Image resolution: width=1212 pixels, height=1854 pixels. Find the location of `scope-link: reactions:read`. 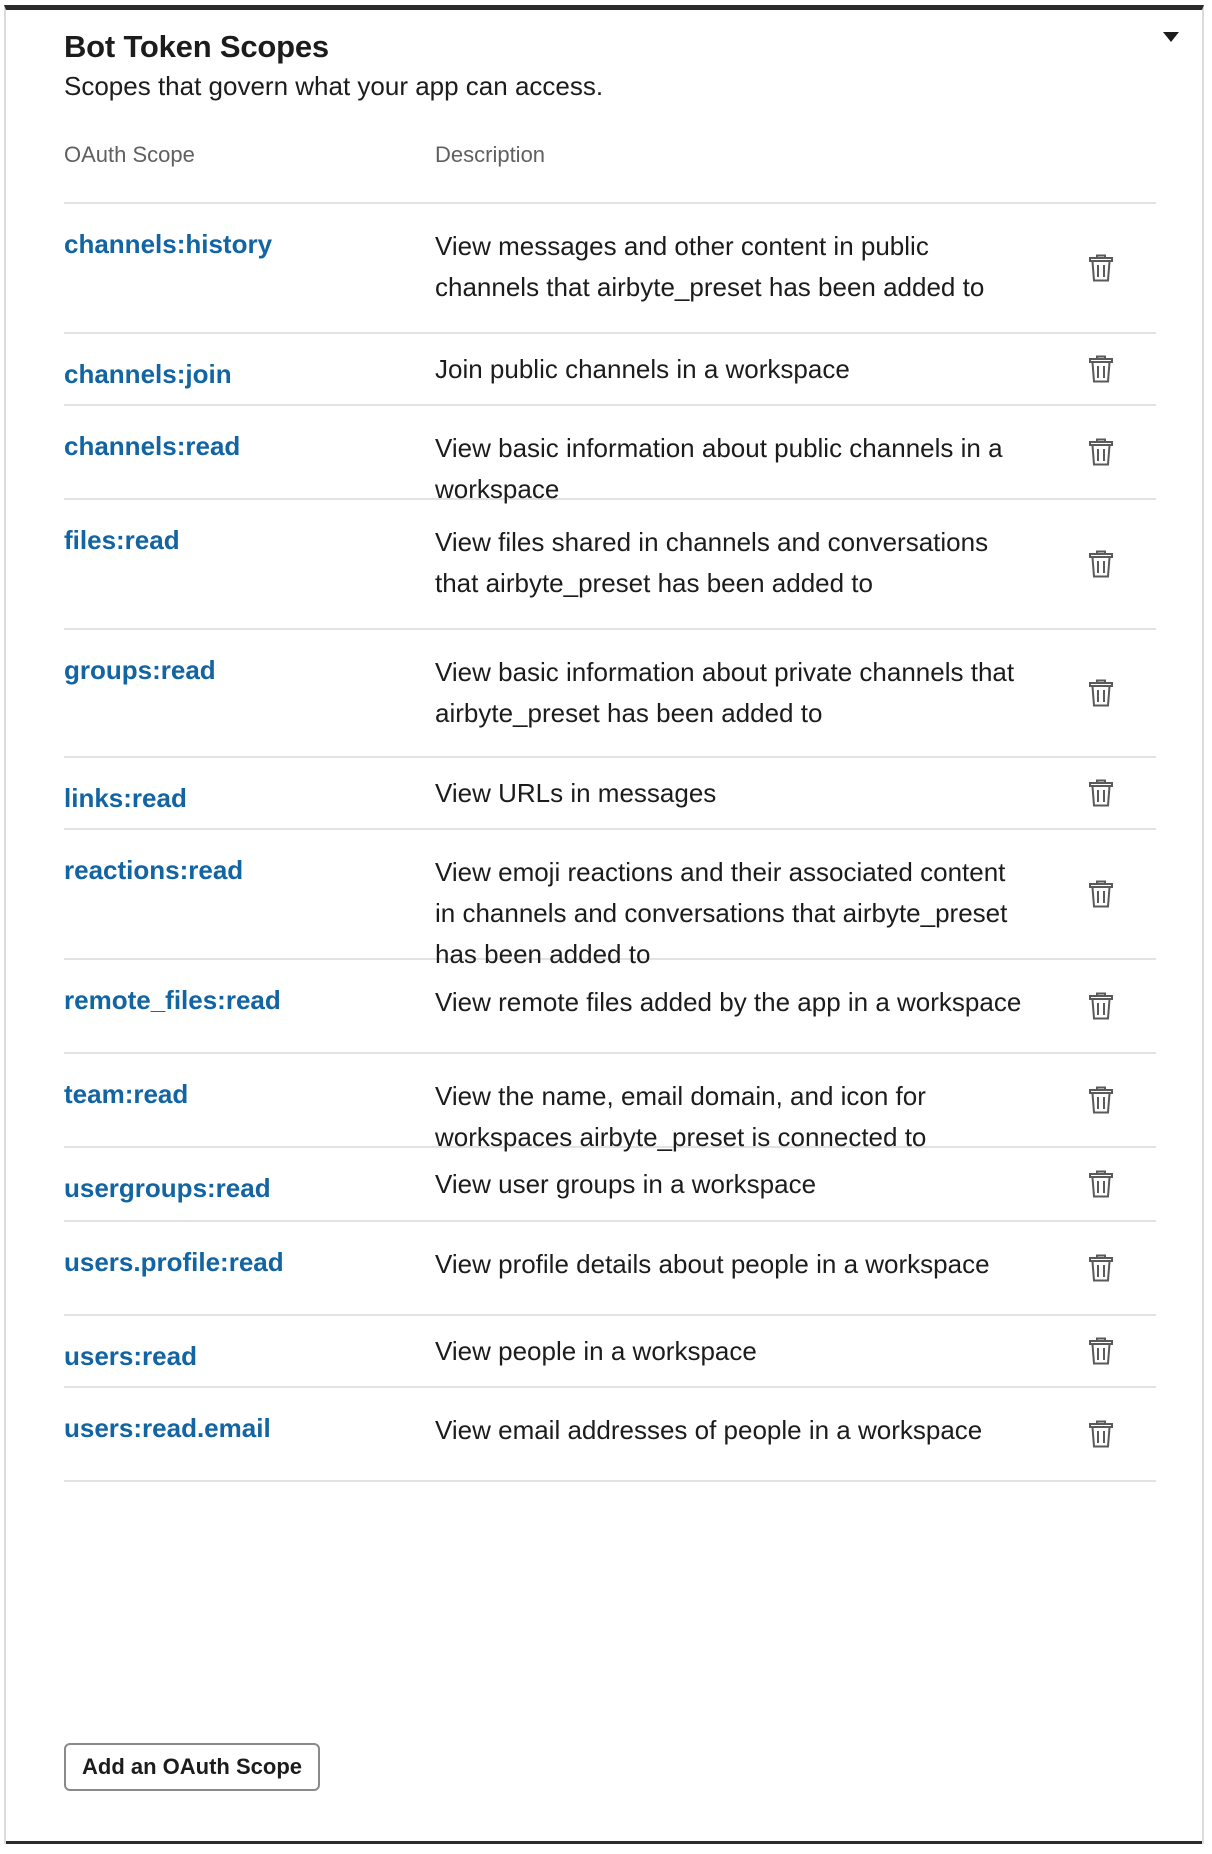

scope-link: reactions:read is located at coordinates (249, 894).